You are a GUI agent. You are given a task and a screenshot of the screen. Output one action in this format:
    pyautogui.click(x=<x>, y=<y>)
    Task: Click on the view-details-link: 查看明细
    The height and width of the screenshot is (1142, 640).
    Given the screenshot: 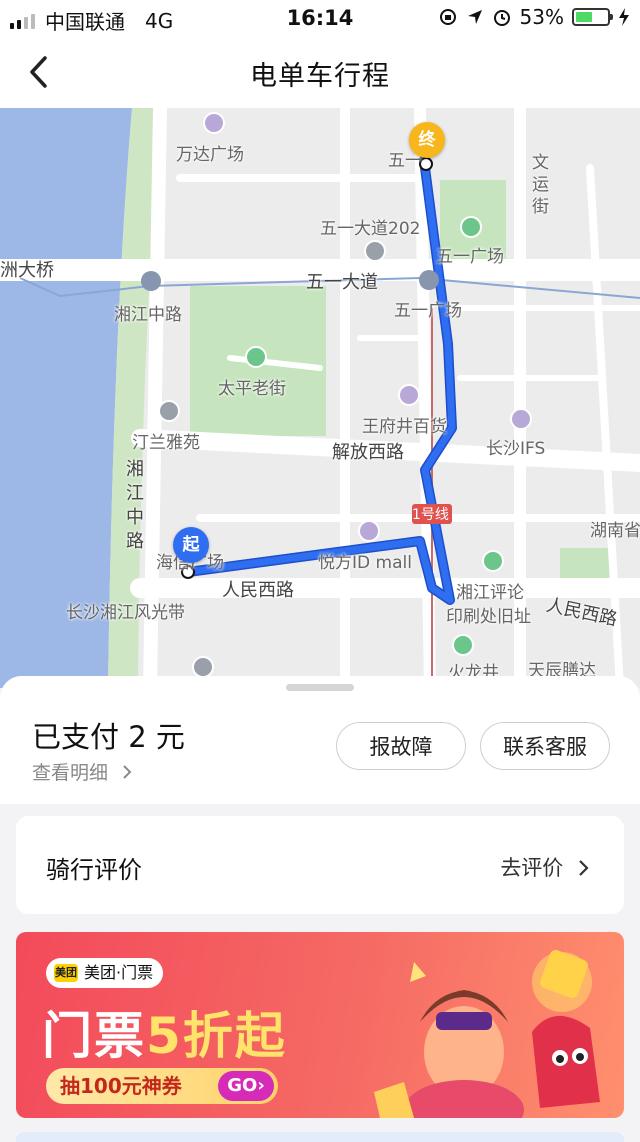 What is the action you would take?
    pyautogui.click(x=83, y=771)
    